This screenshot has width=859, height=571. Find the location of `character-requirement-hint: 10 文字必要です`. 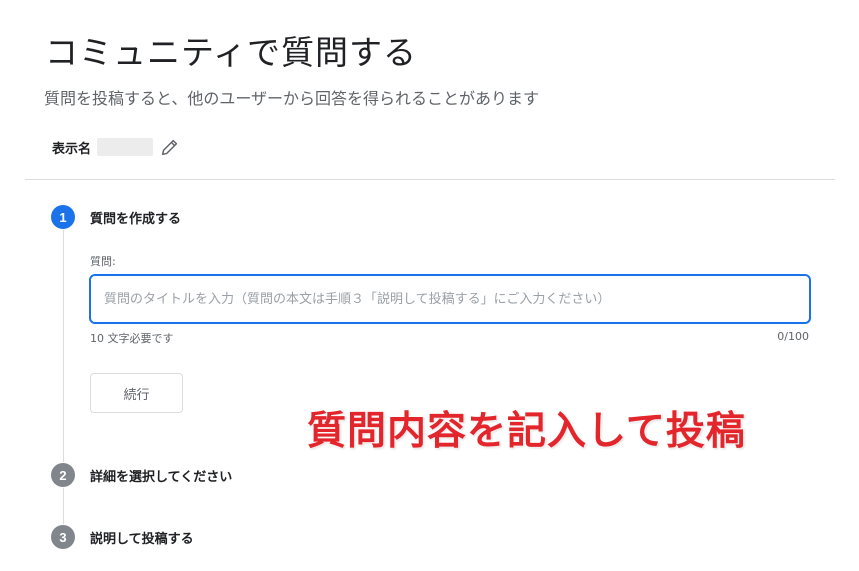

character-requirement-hint: 10 文字必要です is located at coordinates (132, 338).